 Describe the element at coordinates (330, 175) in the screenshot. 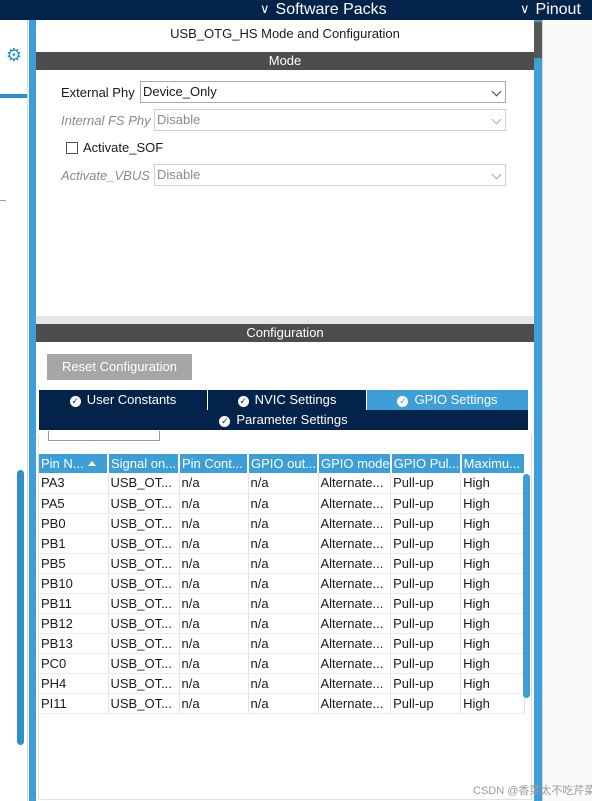

I see `activate-vbus-select: Disable` at that location.